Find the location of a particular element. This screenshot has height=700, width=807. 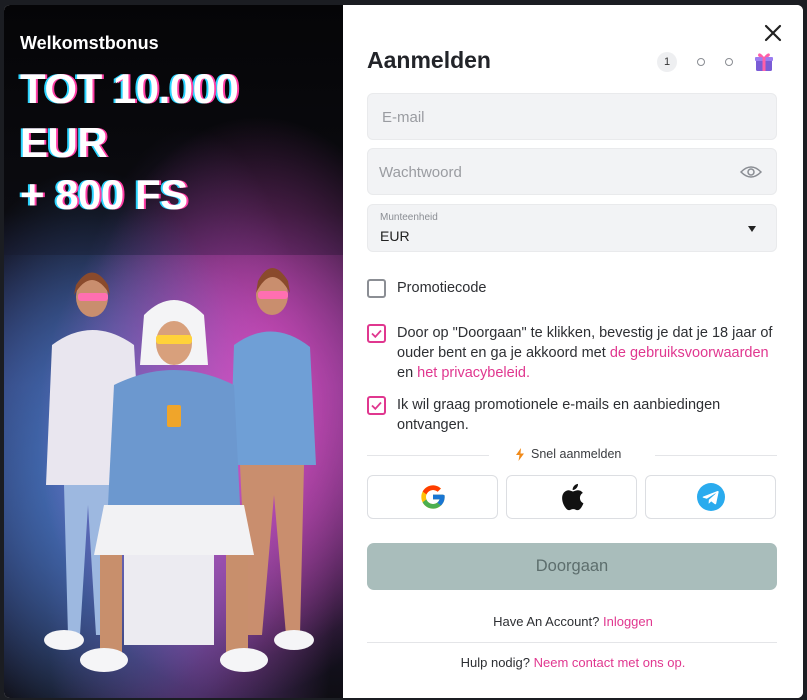

currency-select: Munteenheid EUR is located at coordinates (572, 228).